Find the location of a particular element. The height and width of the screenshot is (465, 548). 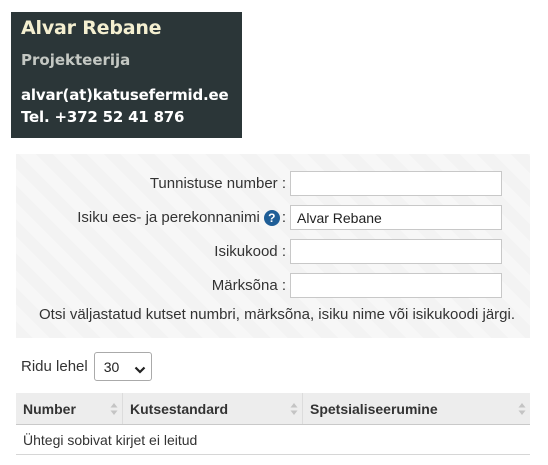

certificate-number-row: Tunnistuse number : is located at coordinates (326, 183).